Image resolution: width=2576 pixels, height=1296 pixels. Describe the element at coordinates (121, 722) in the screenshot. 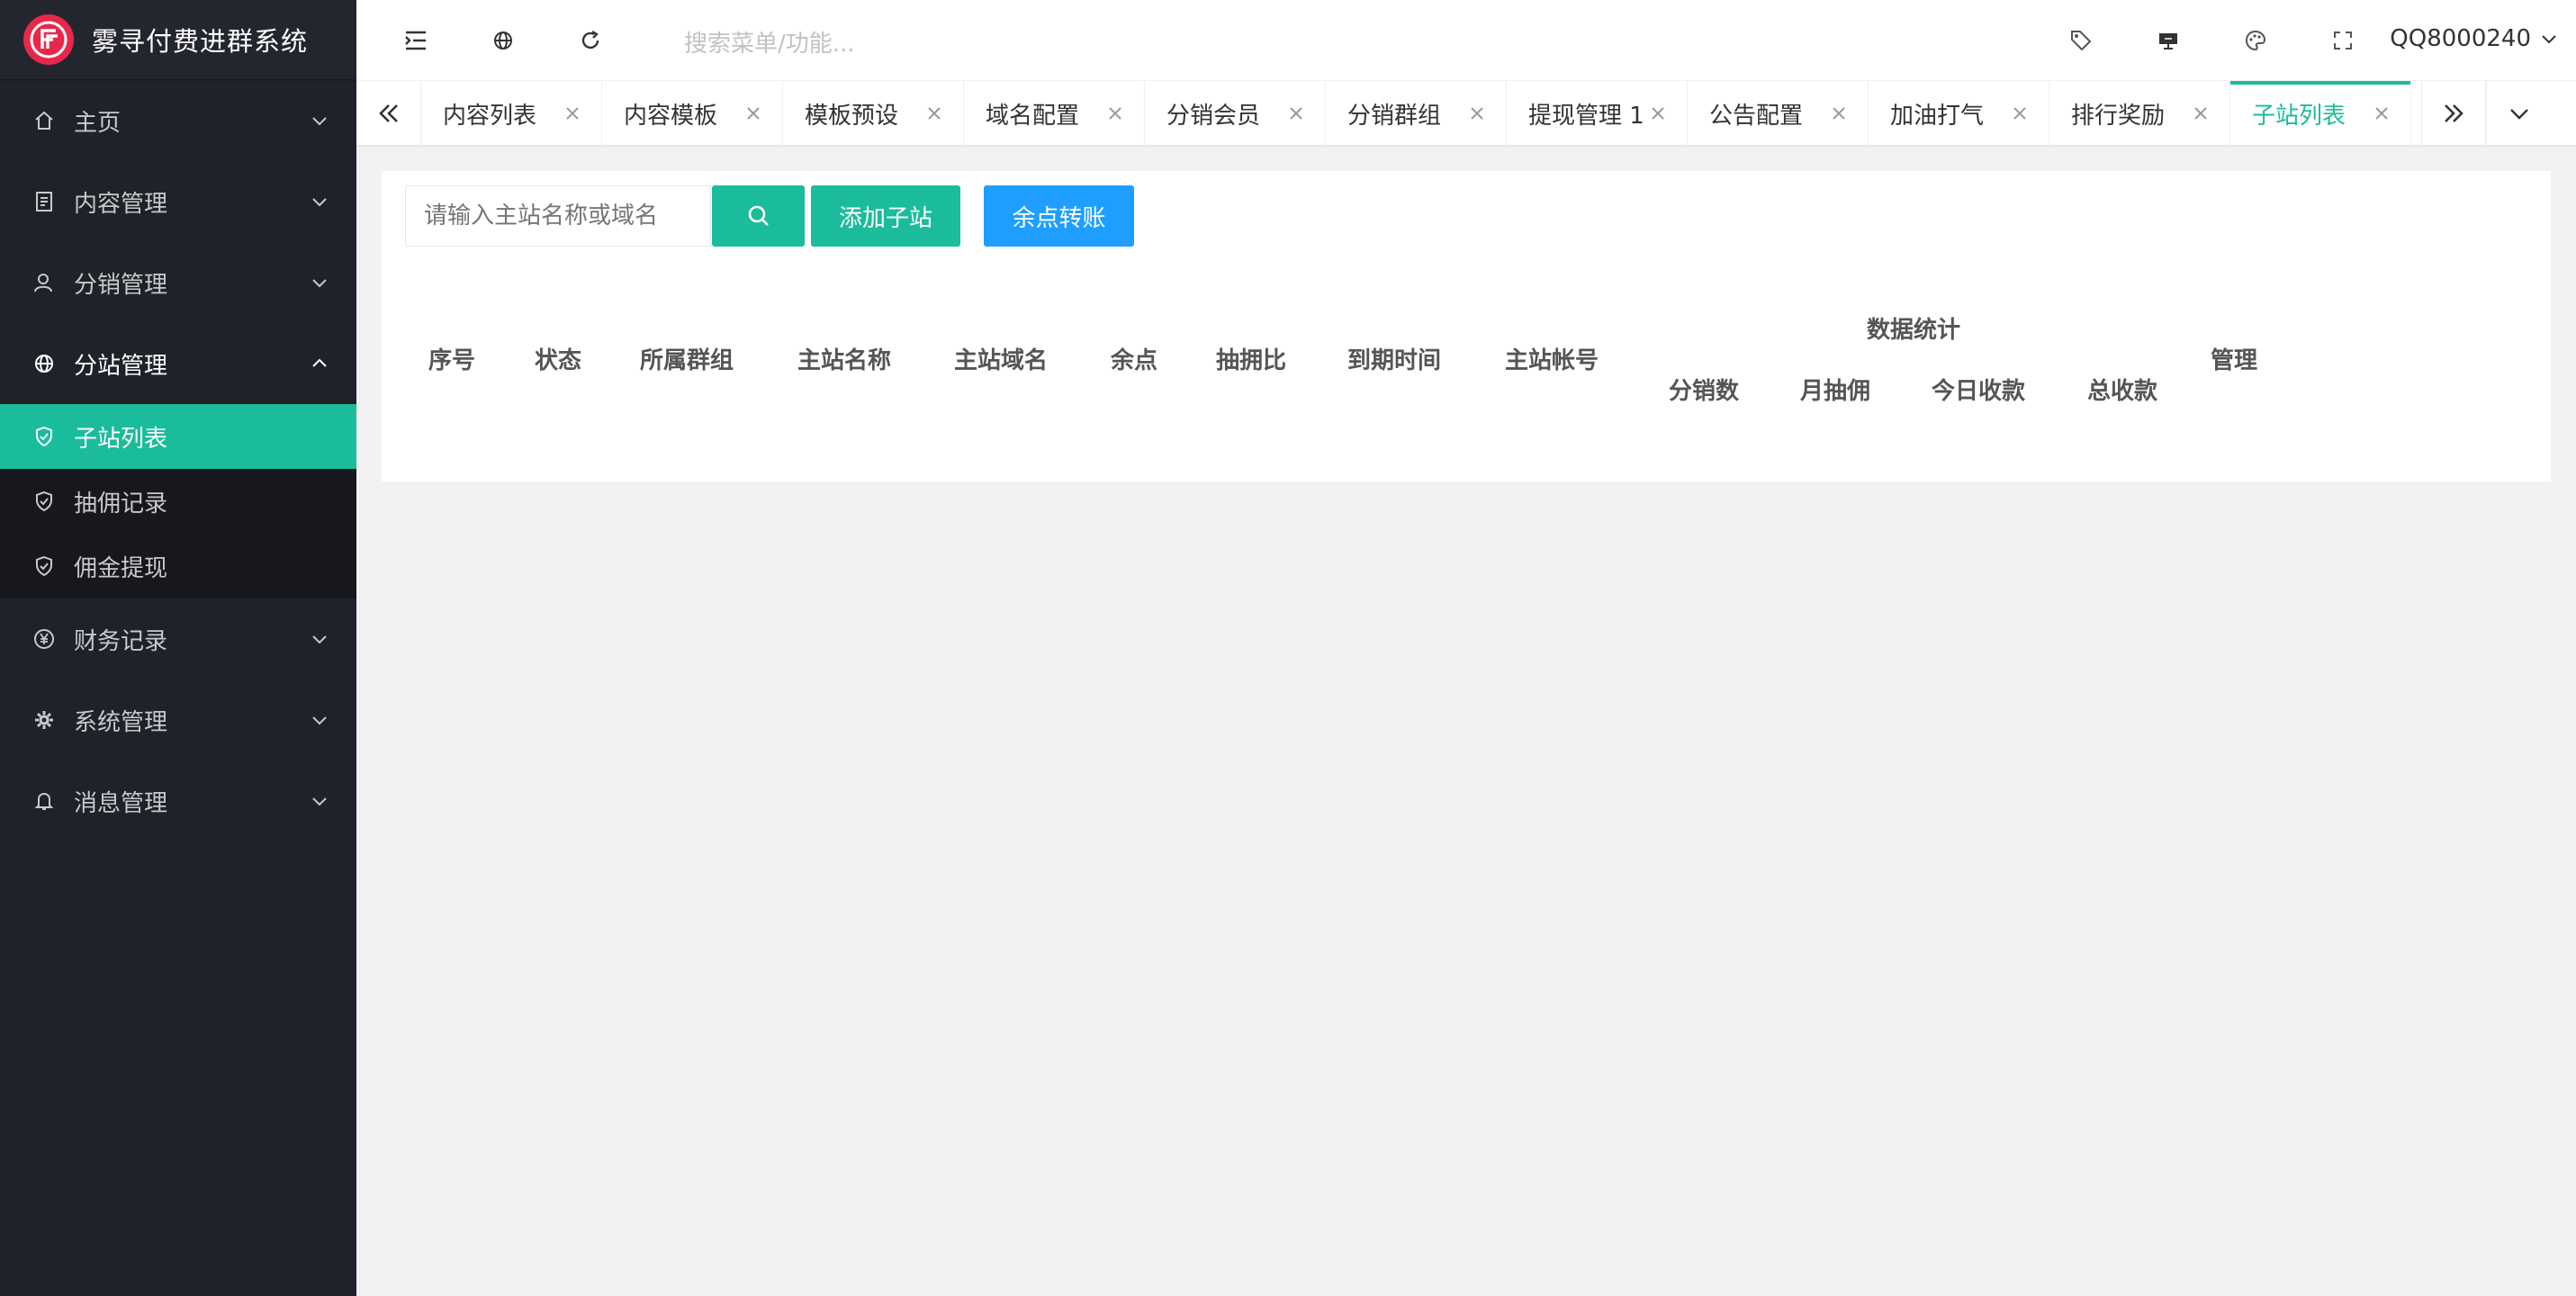

I see `sidebar-item-label: 系统管理` at that location.